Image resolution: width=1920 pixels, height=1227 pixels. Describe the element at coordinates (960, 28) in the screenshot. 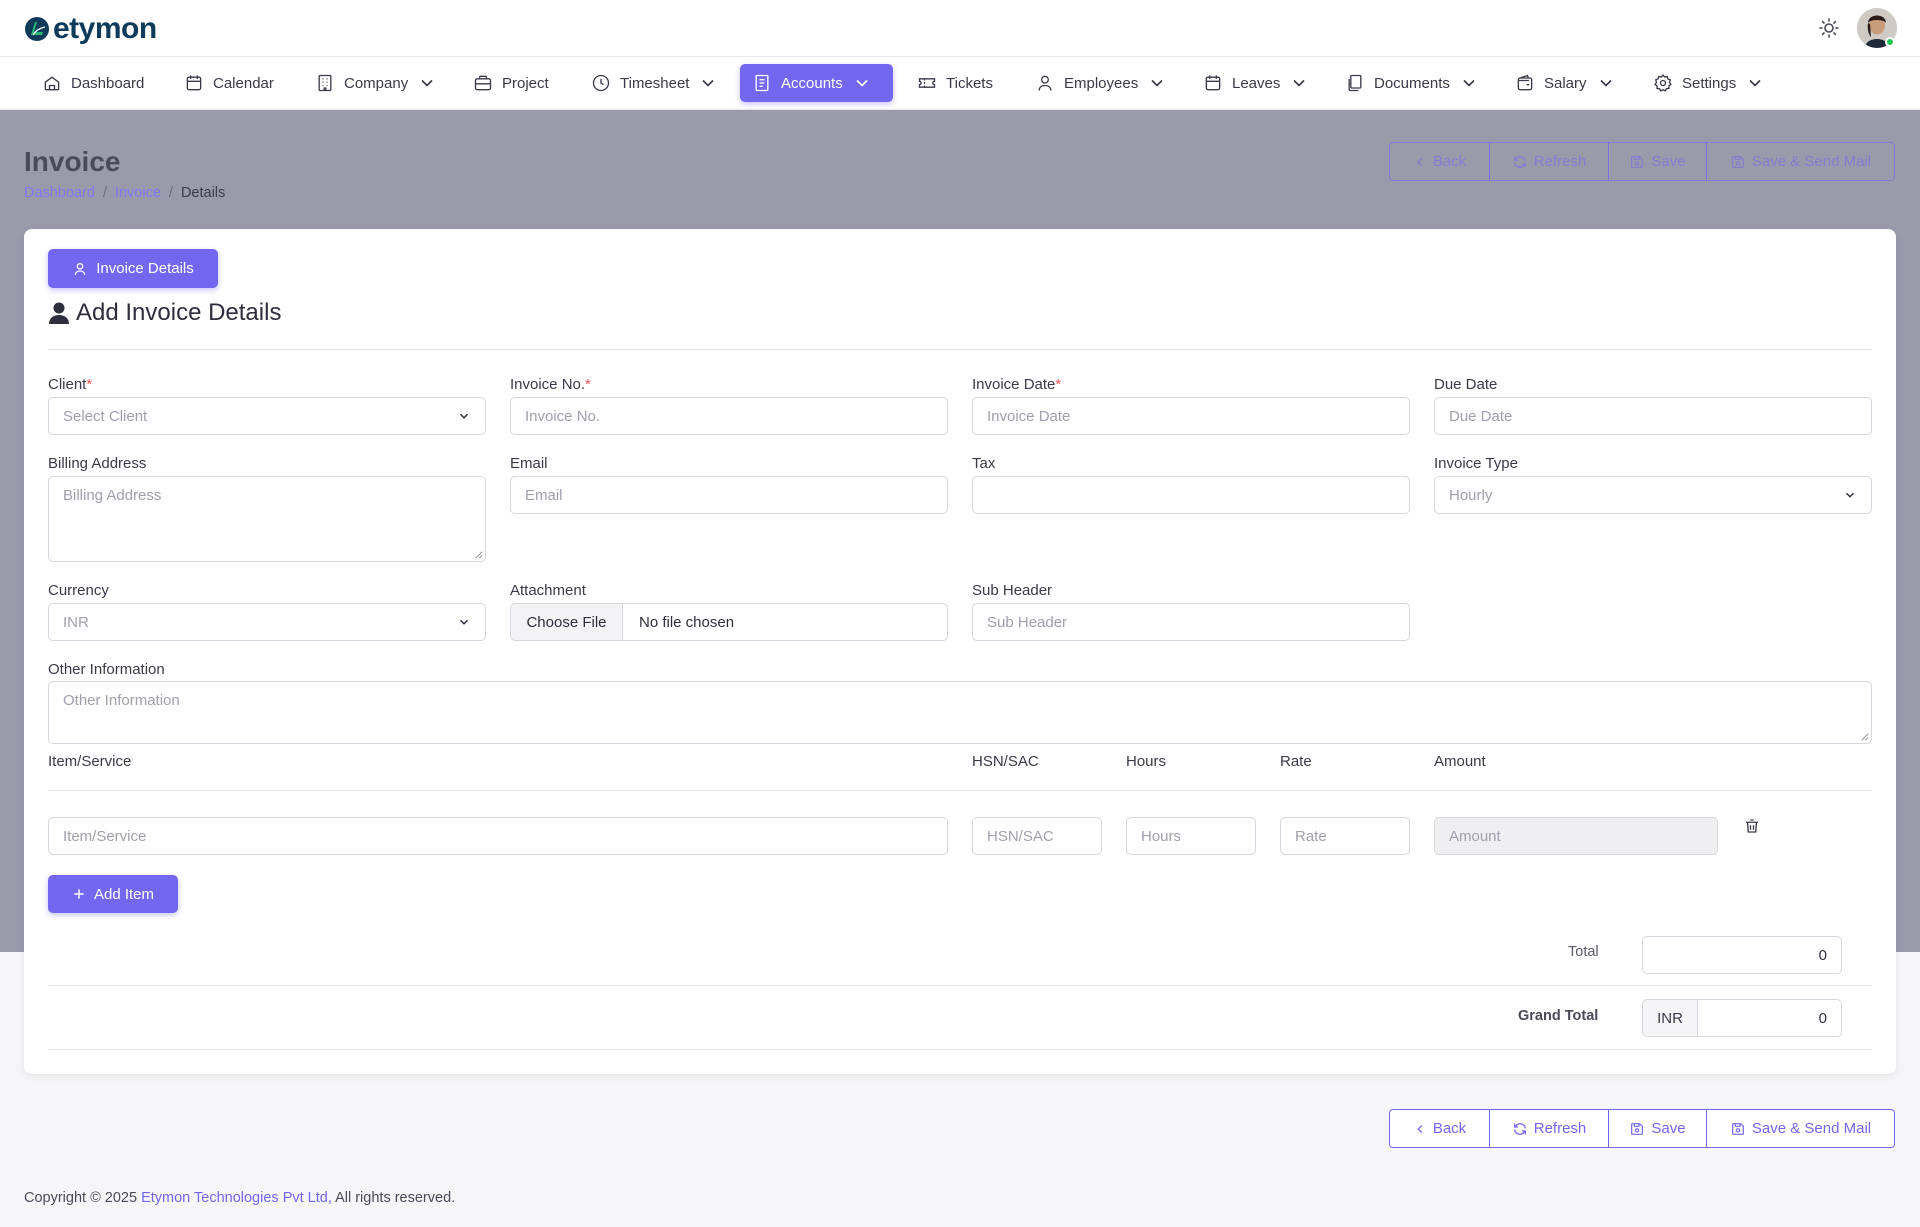

I see `top-header: etymon` at that location.